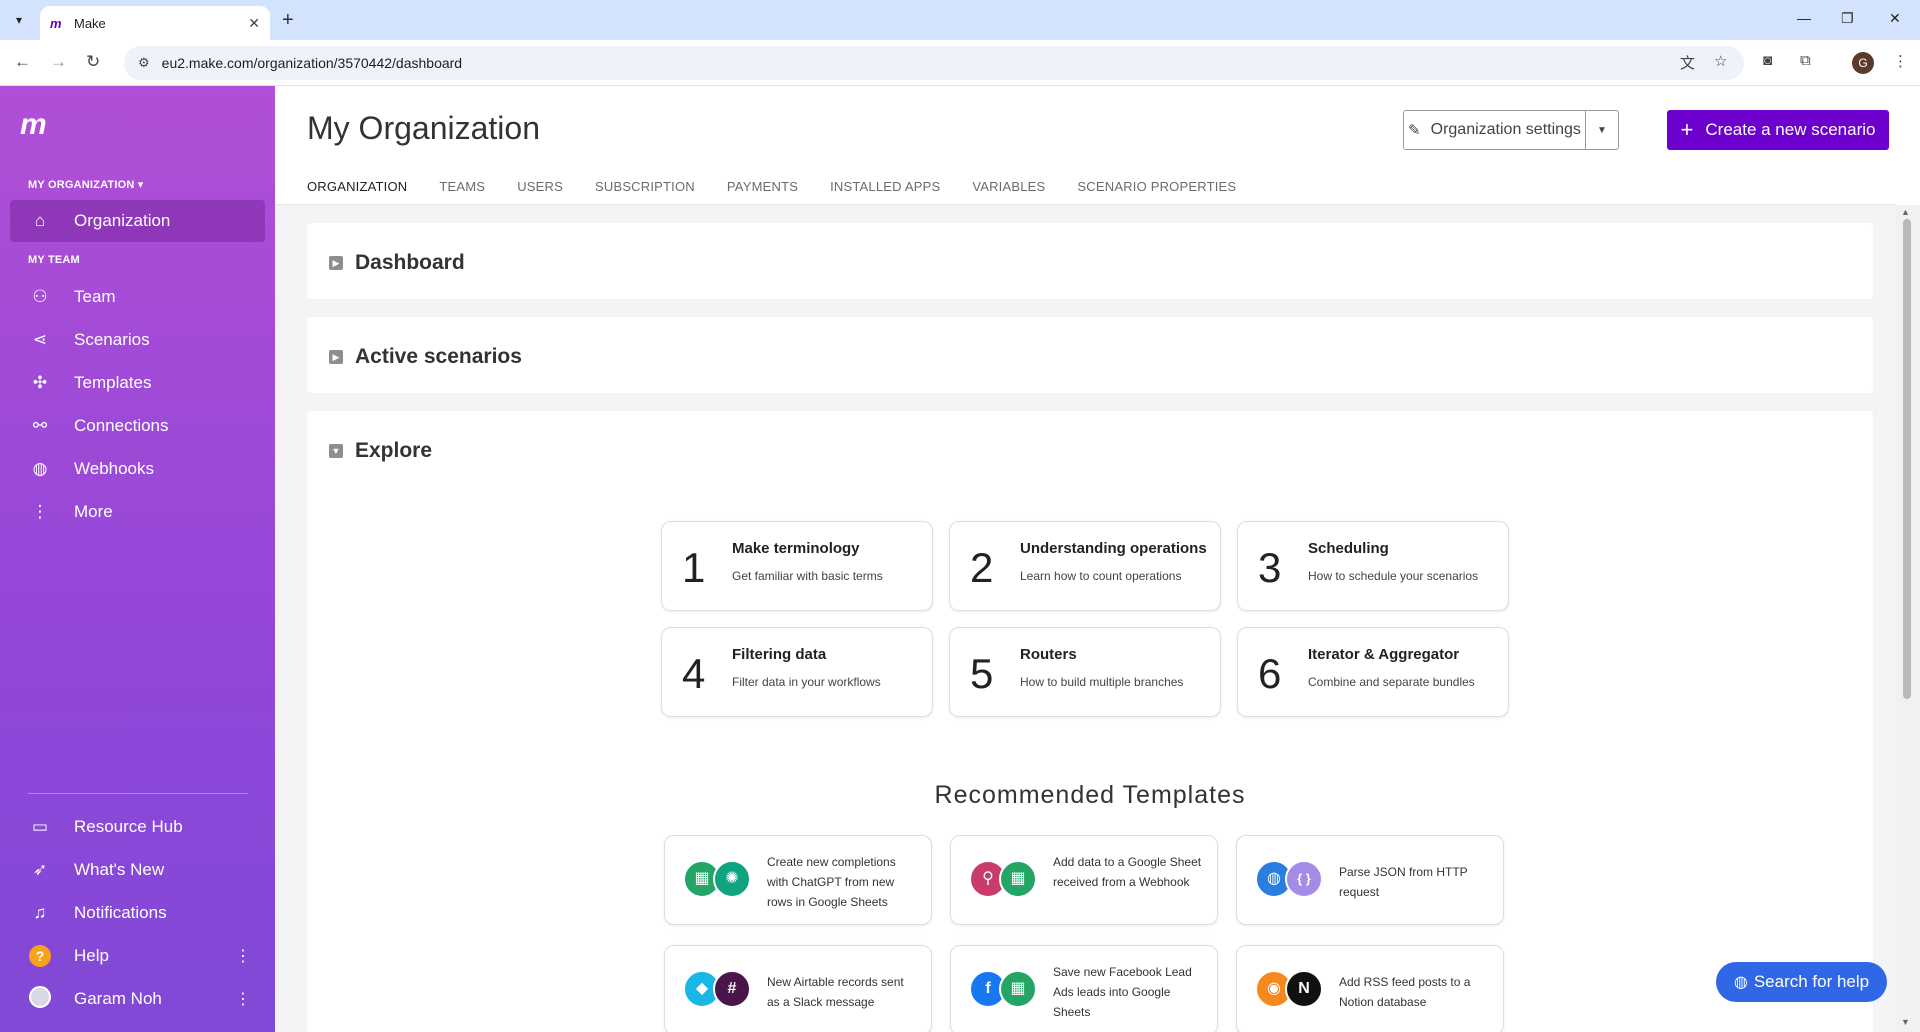 The height and width of the screenshot is (1032, 1920). What do you see at coordinates (1767, 60) in the screenshot?
I see `camera-icon: ◙` at bounding box center [1767, 60].